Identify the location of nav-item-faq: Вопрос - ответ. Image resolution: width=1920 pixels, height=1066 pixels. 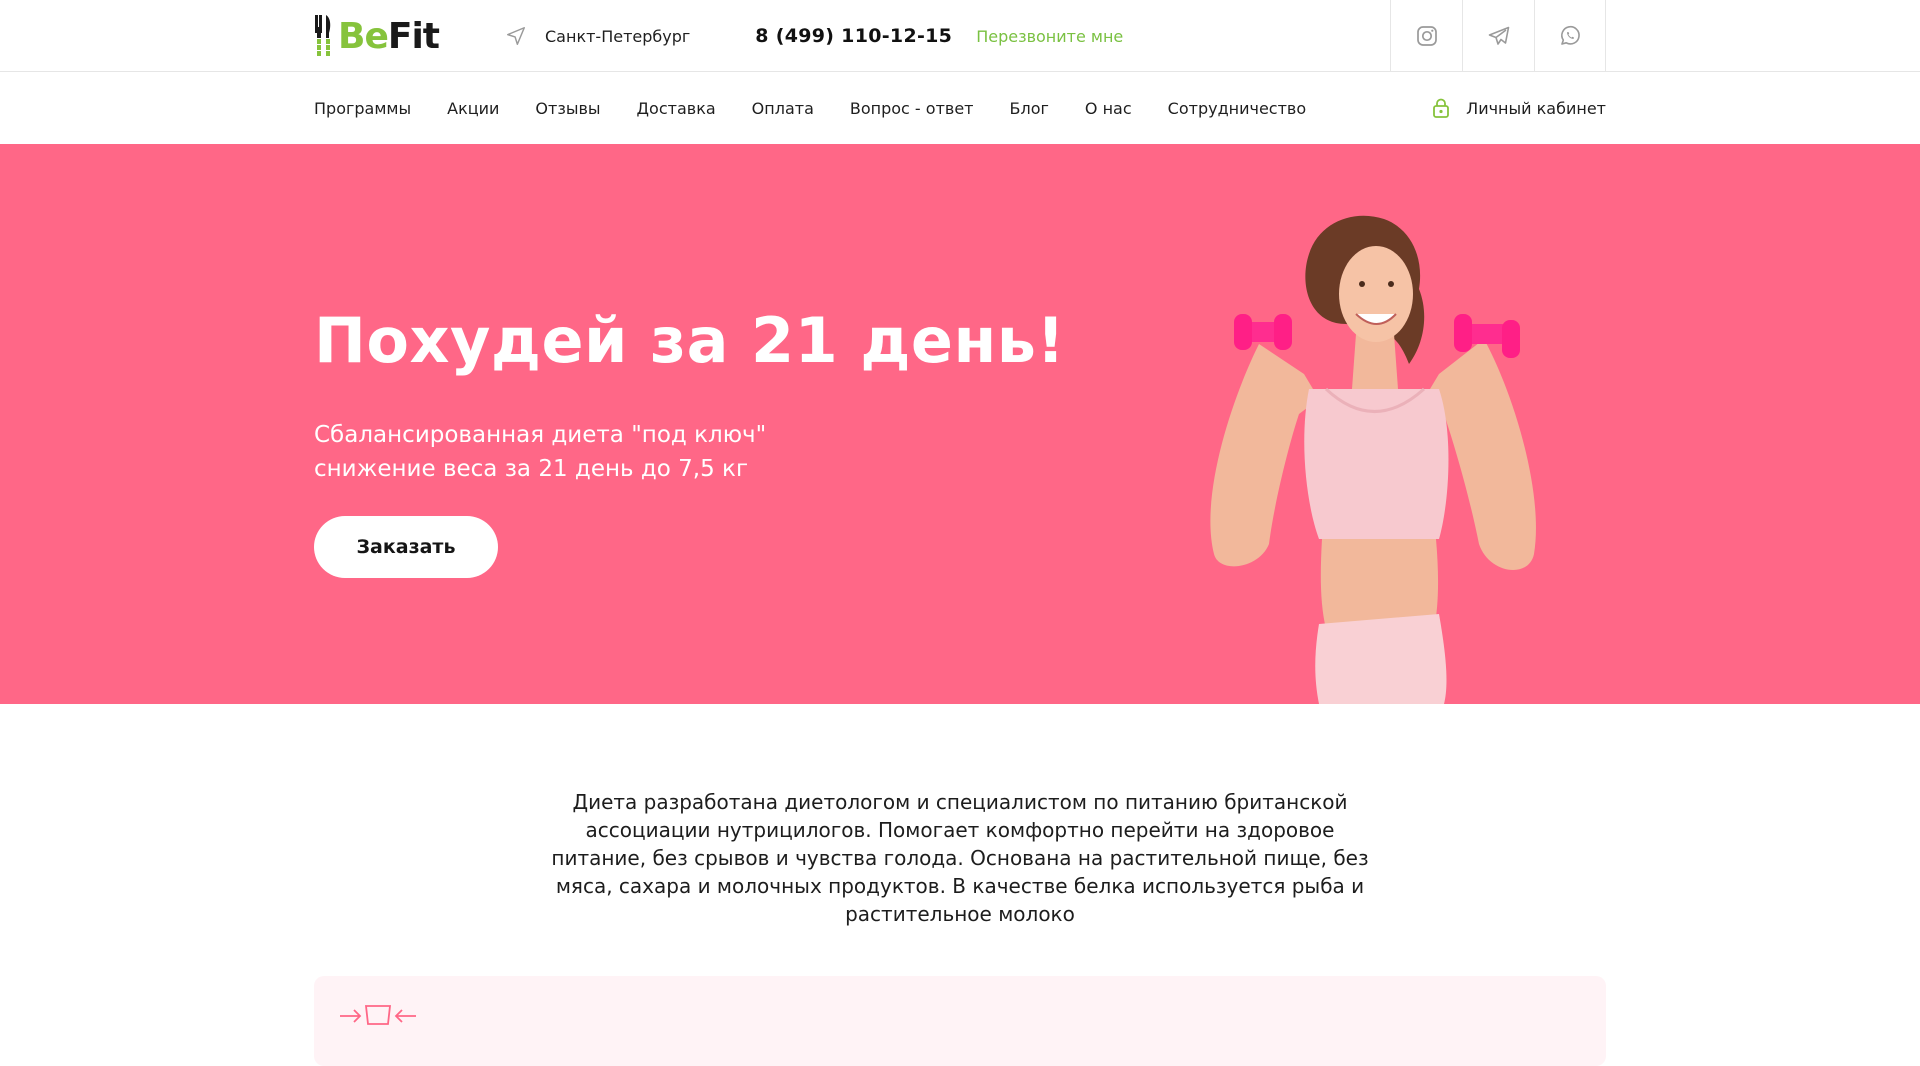
(912, 108).